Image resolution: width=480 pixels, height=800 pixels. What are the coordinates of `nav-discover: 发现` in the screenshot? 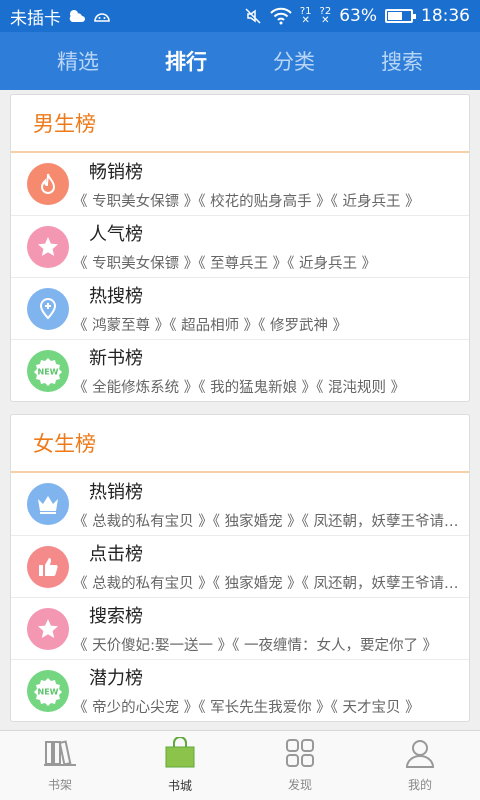 It's located at (300, 765).